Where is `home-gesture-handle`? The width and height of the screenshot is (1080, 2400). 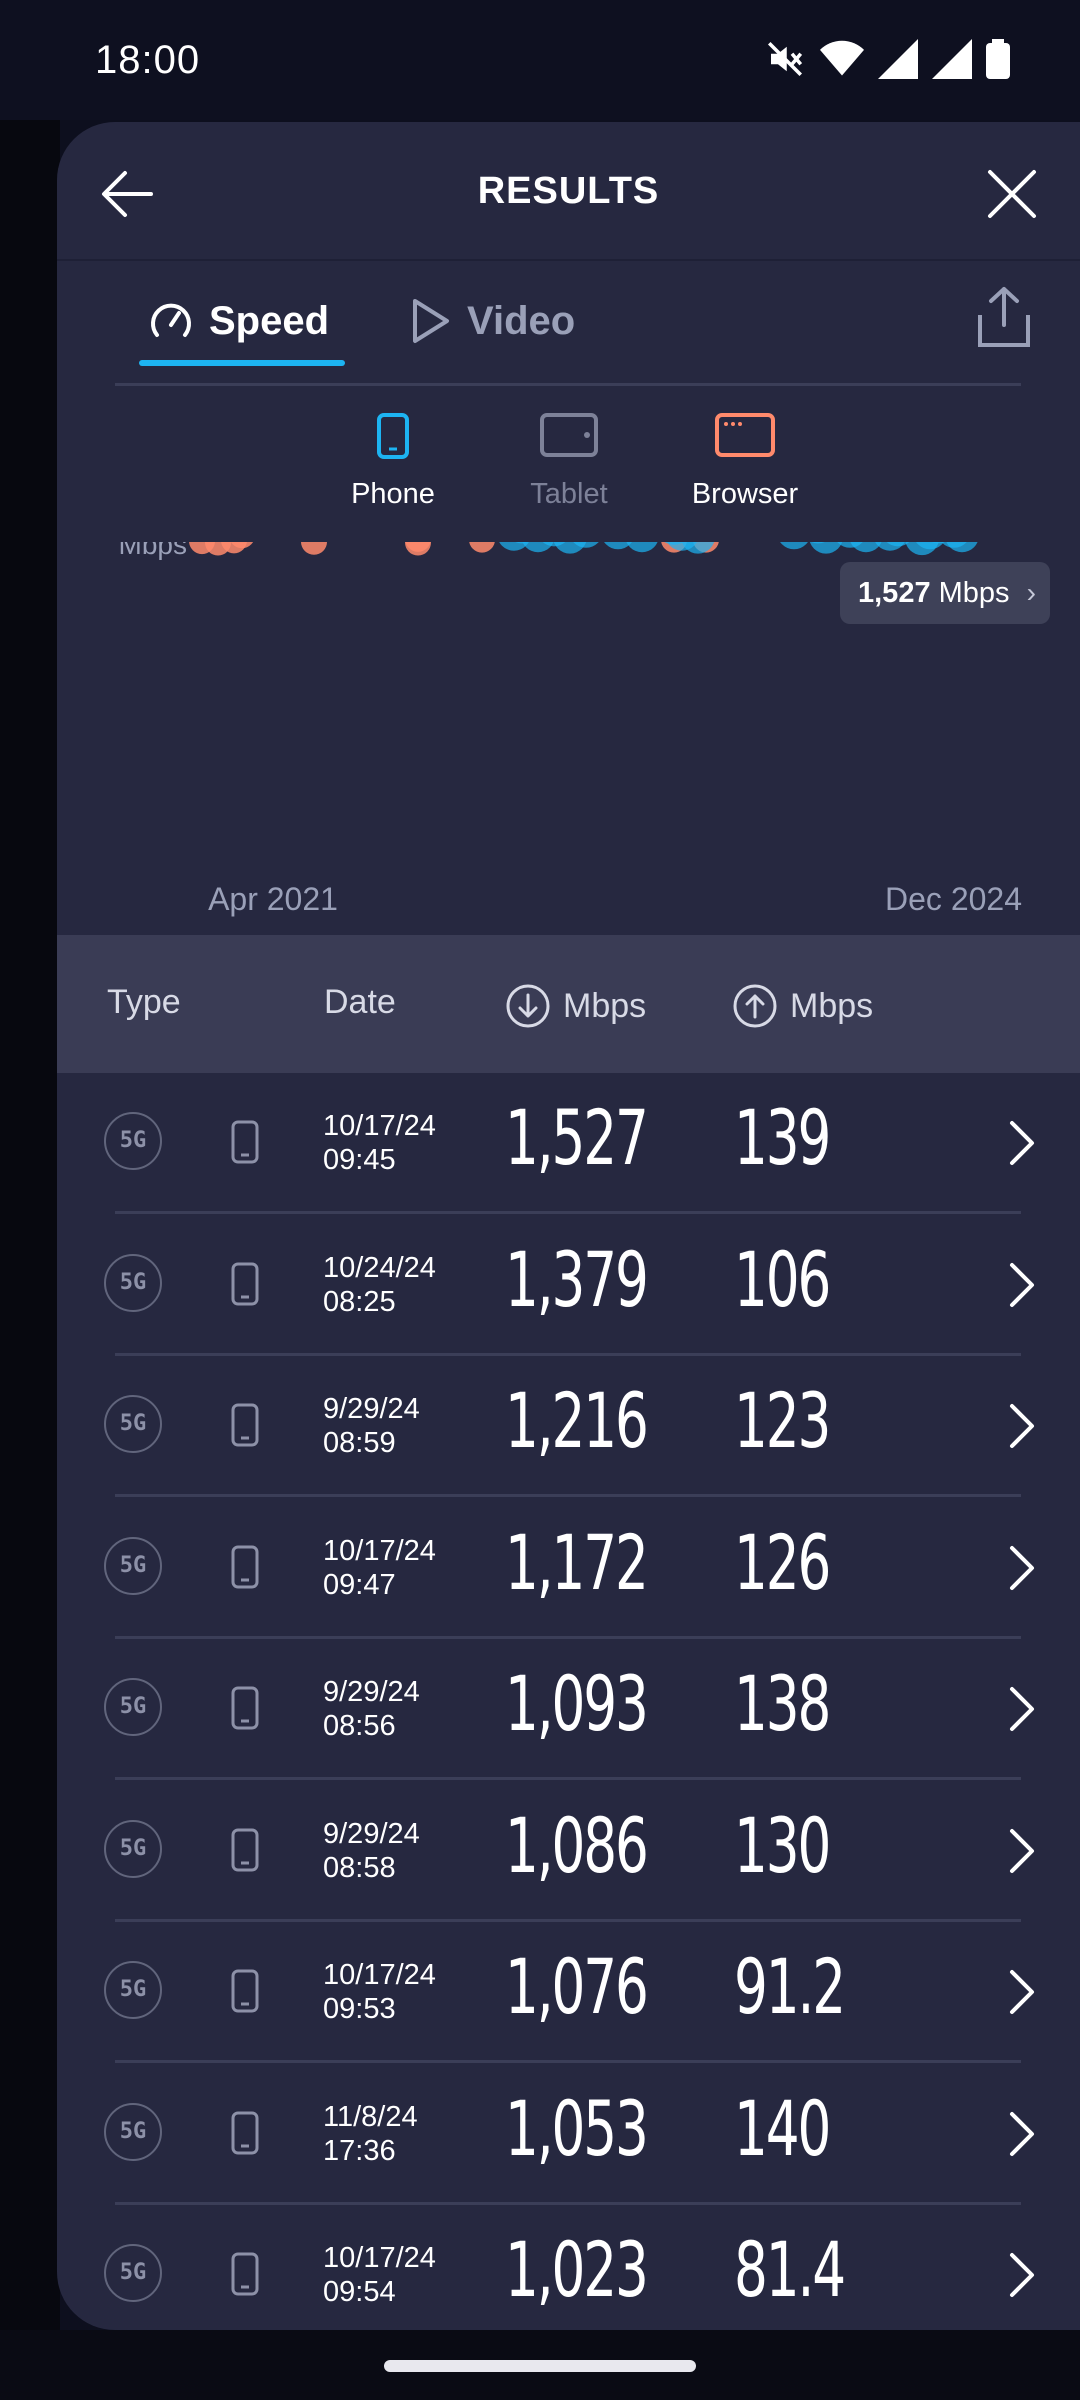
home-gesture-handle is located at coordinates (540, 2366).